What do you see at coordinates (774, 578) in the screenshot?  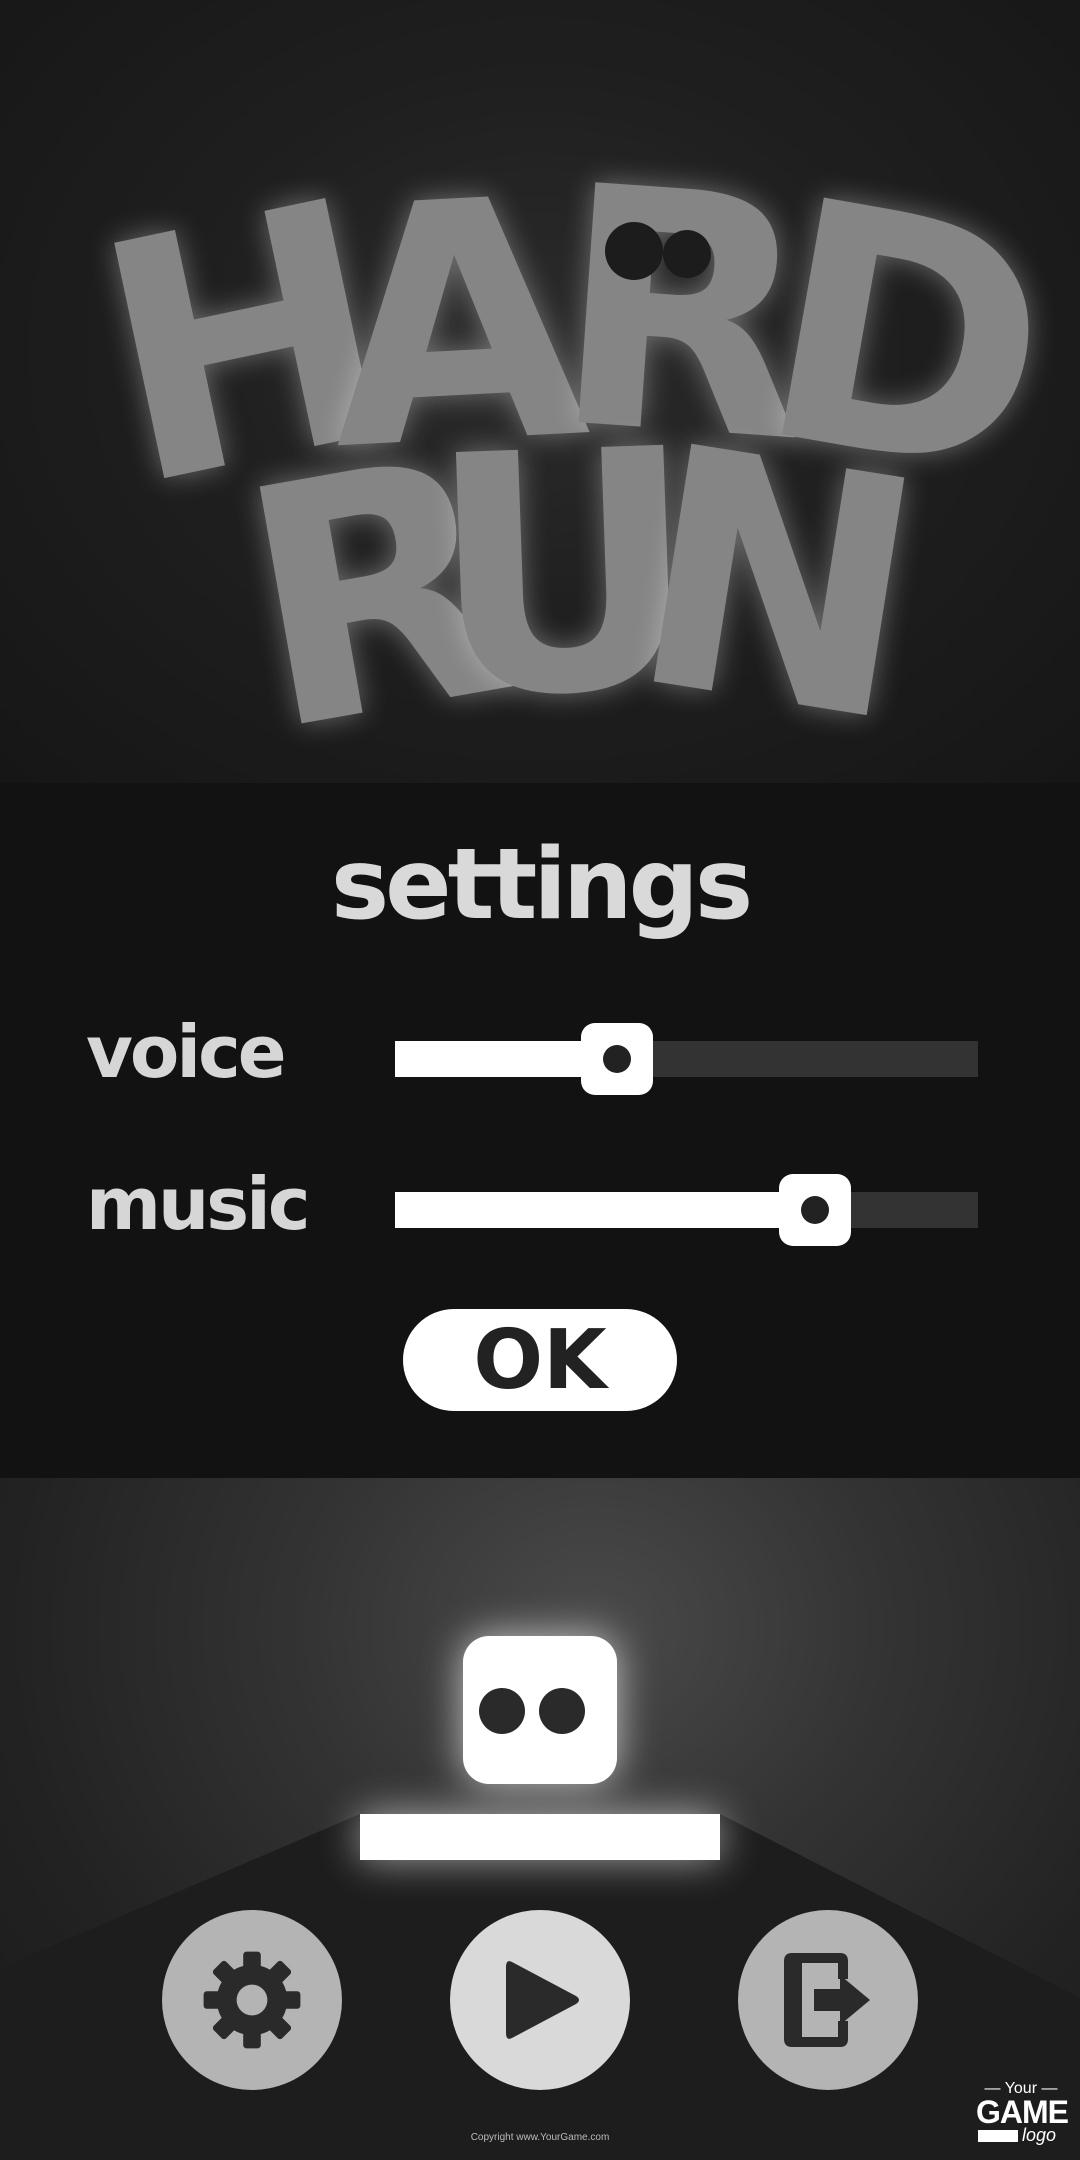 I see `logo-letter-n: N` at bounding box center [774, 578].